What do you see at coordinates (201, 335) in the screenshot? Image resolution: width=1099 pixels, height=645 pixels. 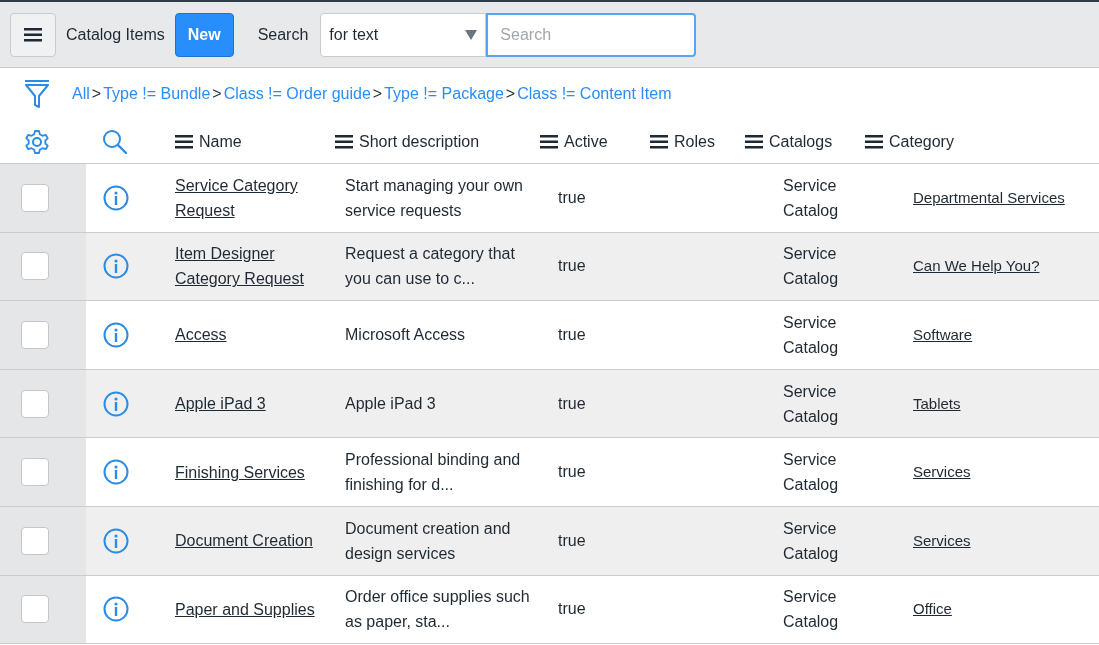 I see `item-name-link: Access` at bounding box center [201, 335].